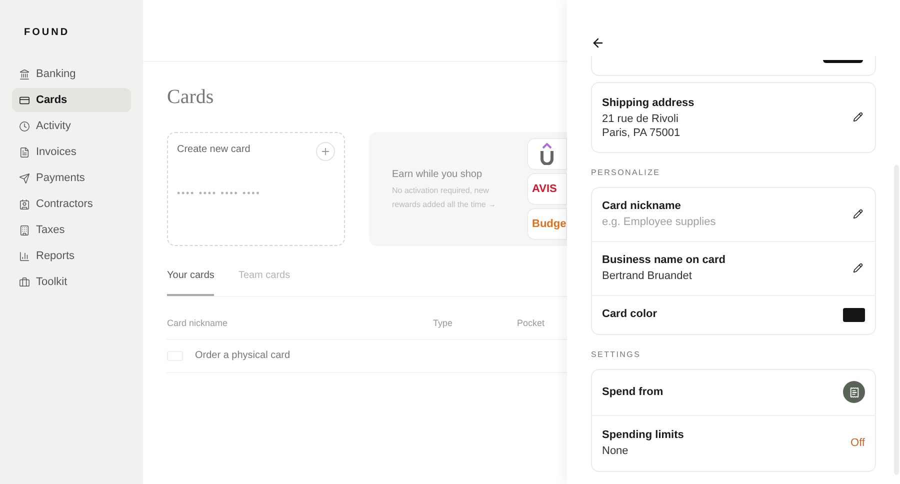  I want to click on status-text: Off, so click(857, 443).